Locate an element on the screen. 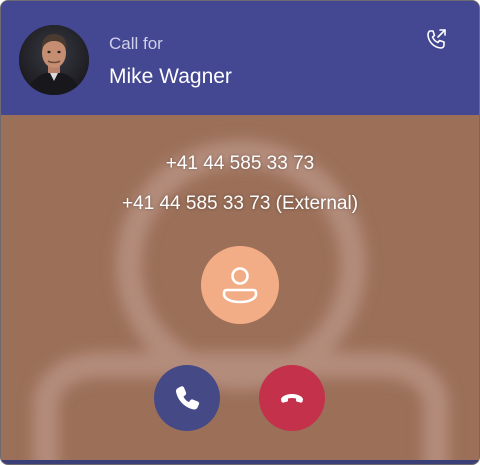 The height and width of the screenshot is (465, 480). call-for-label: Call for is located at coordinates (136, 43).